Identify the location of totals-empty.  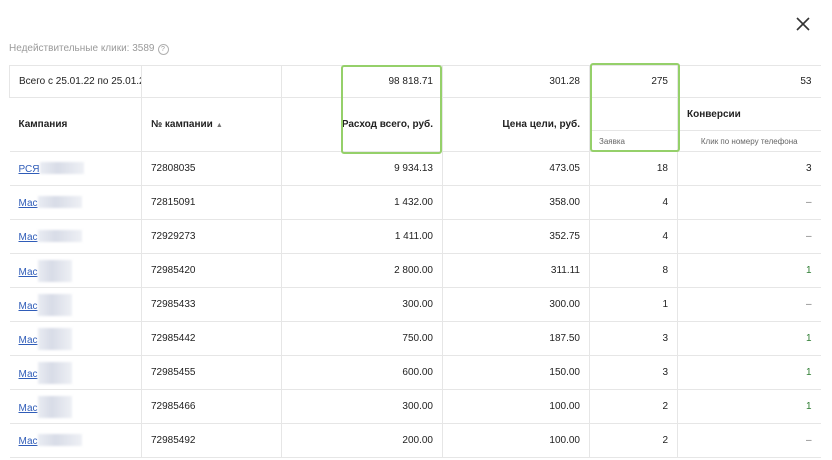
(211, 81).